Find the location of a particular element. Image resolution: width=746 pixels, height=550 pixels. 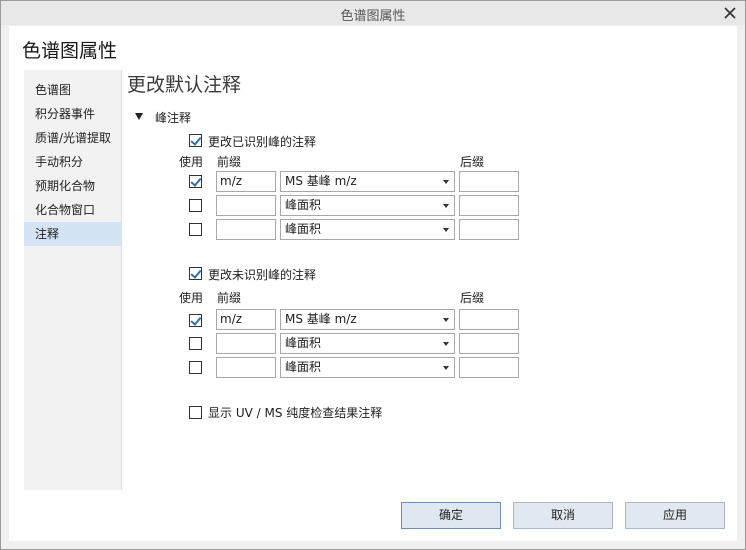

cancel-button: 取消 is located at coordinates (563, 515).